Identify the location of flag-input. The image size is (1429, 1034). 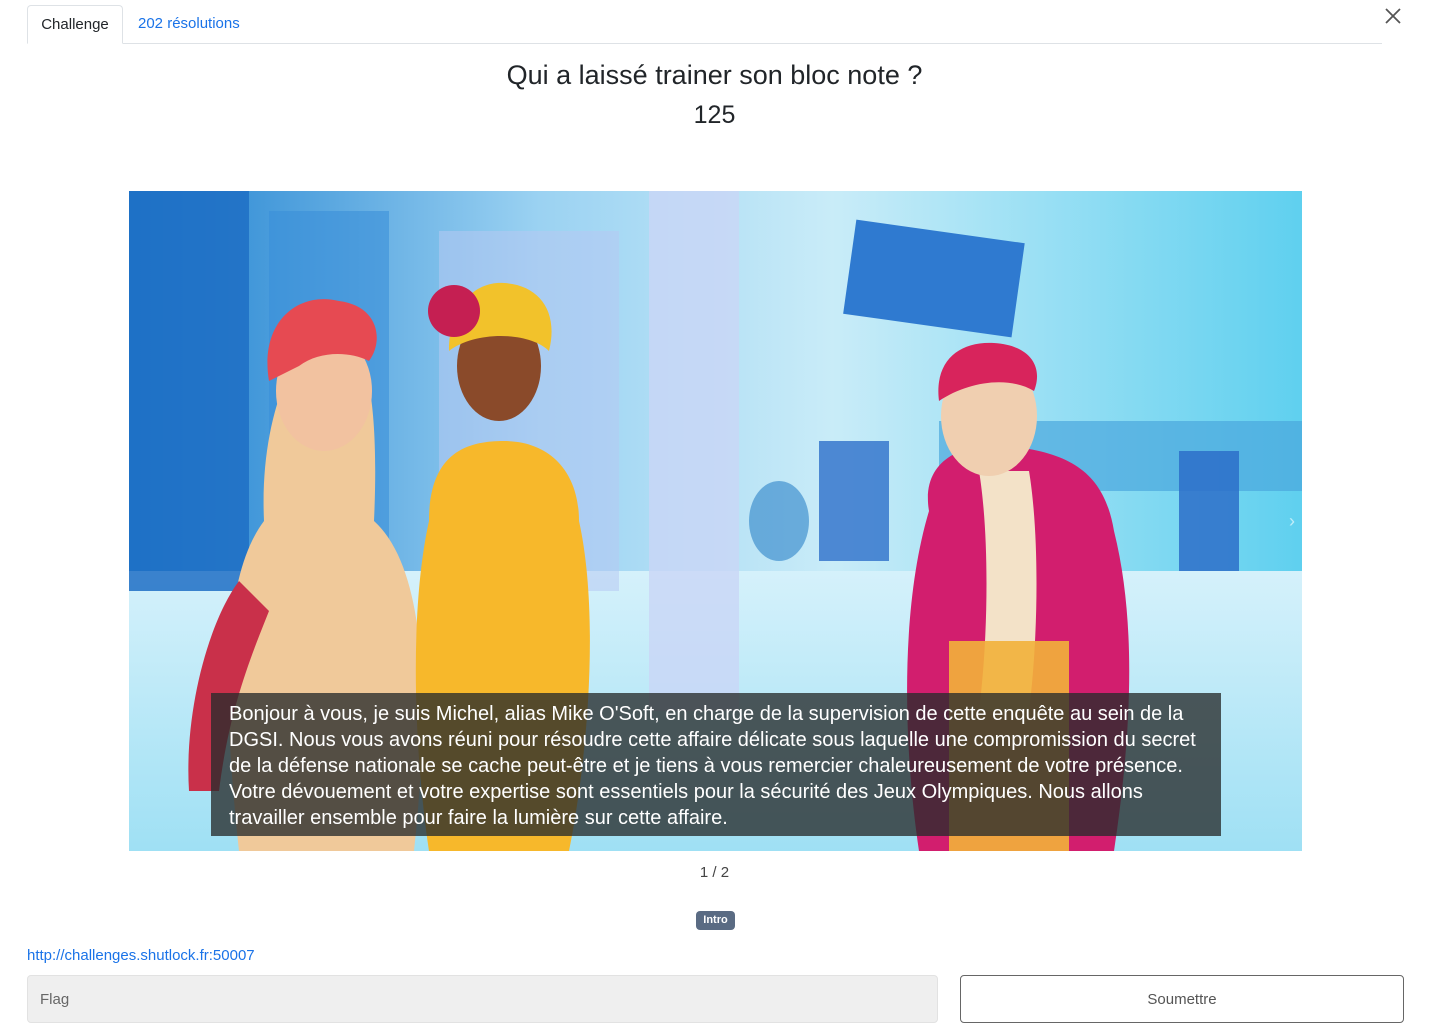
(482, 999).